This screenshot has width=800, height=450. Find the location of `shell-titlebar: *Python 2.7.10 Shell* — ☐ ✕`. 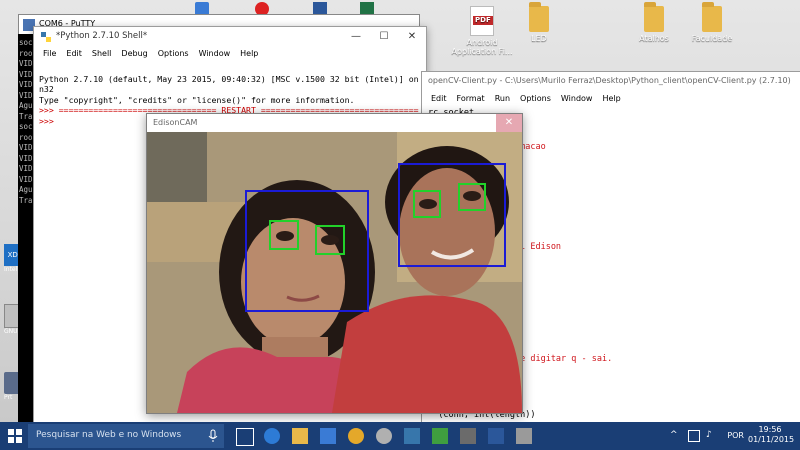

shell-titlebar: *Python 2.7.10 Shell* — ☐ ✕ is located at coordinates (230, 37).